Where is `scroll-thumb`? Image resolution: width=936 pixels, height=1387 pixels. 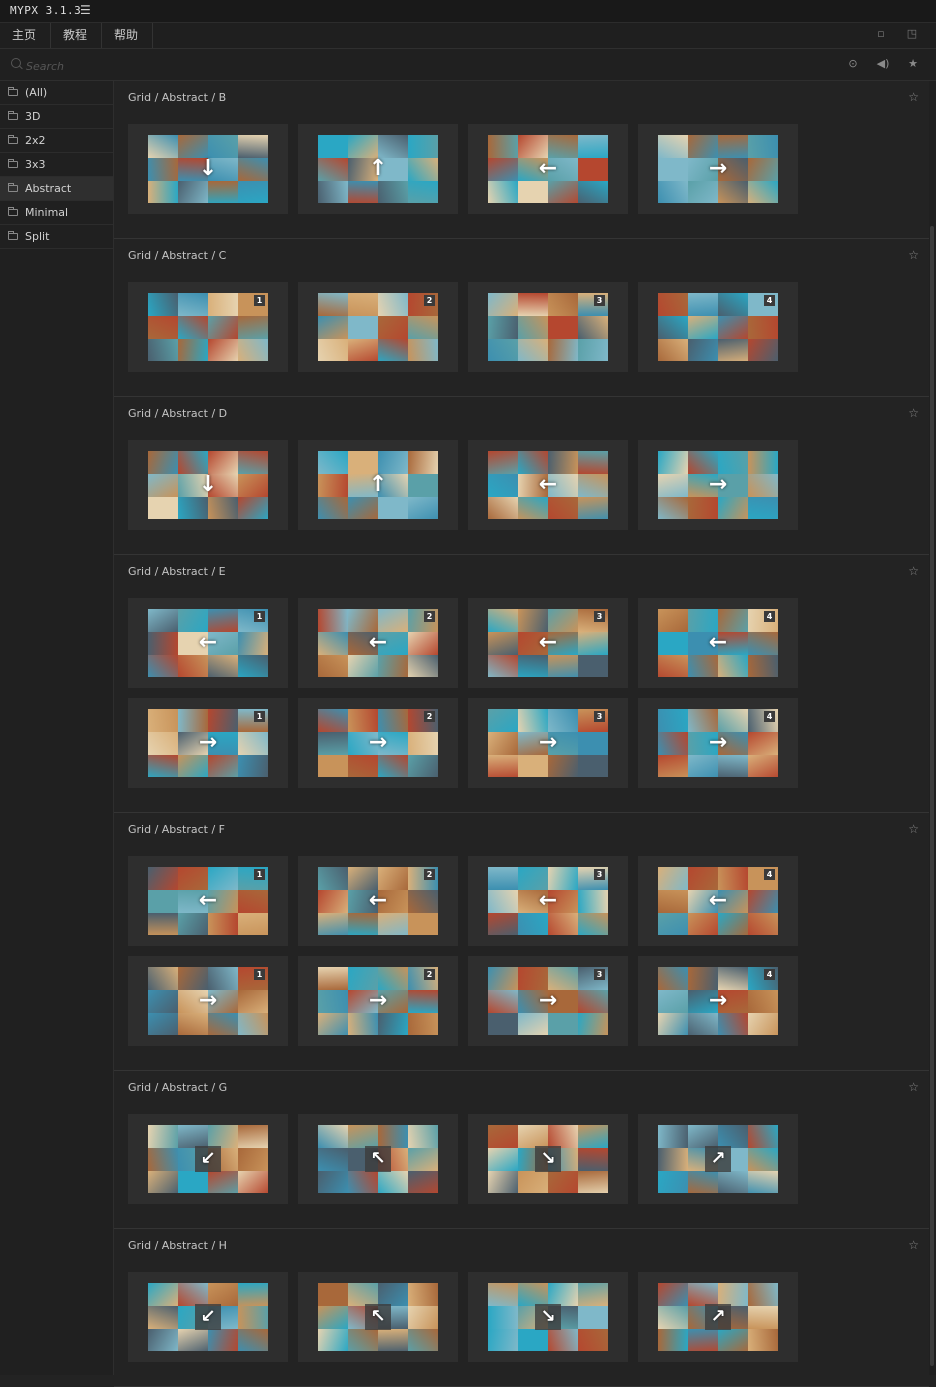 scroll-thumb is located at coordinates (932, 796).